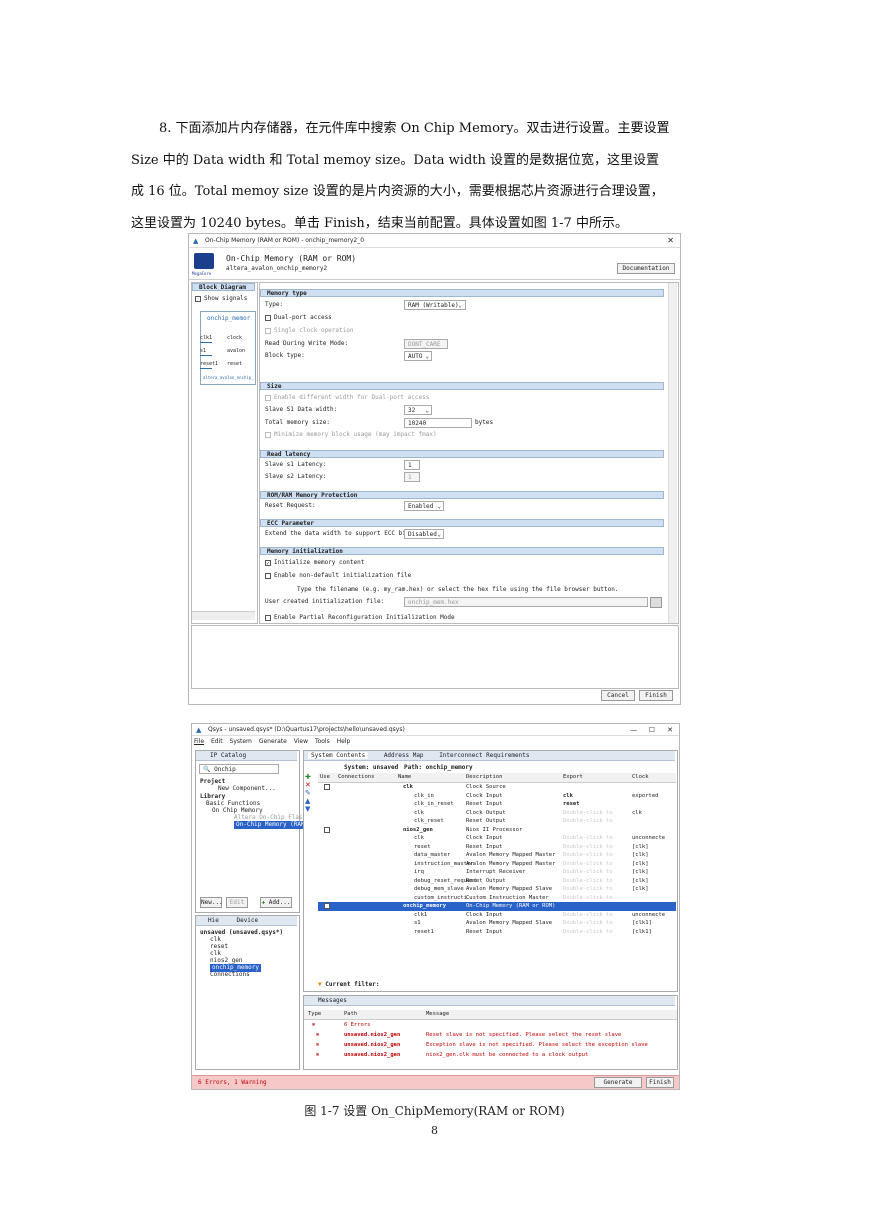 The image size is (869, 1228). Describe the element at coordinates (633, 730) in the screenshot. I see `minimize-icon: —` at that location.